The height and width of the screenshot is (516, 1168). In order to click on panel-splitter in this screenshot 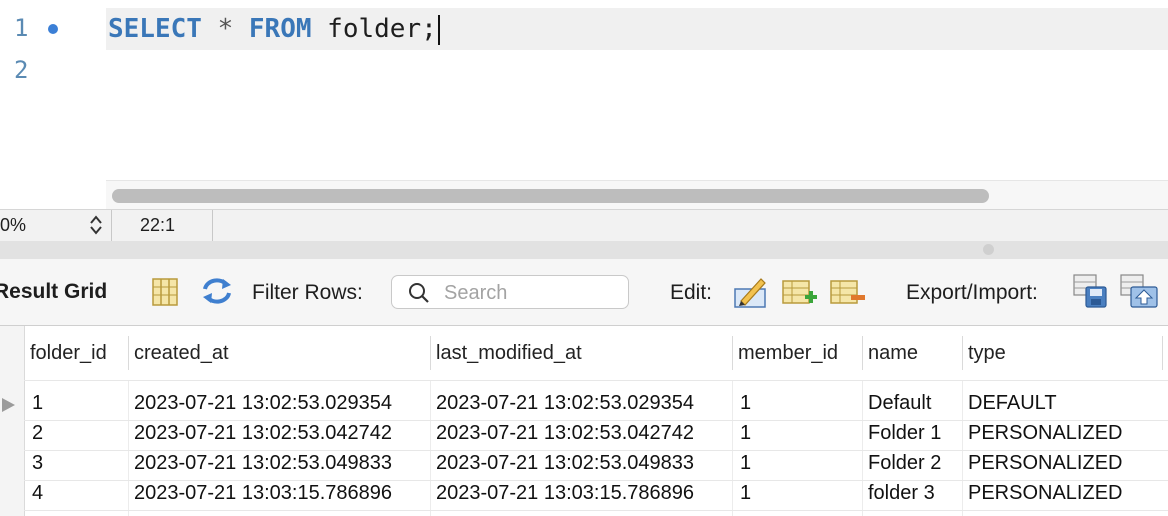, I will do `click(584, 250)`.